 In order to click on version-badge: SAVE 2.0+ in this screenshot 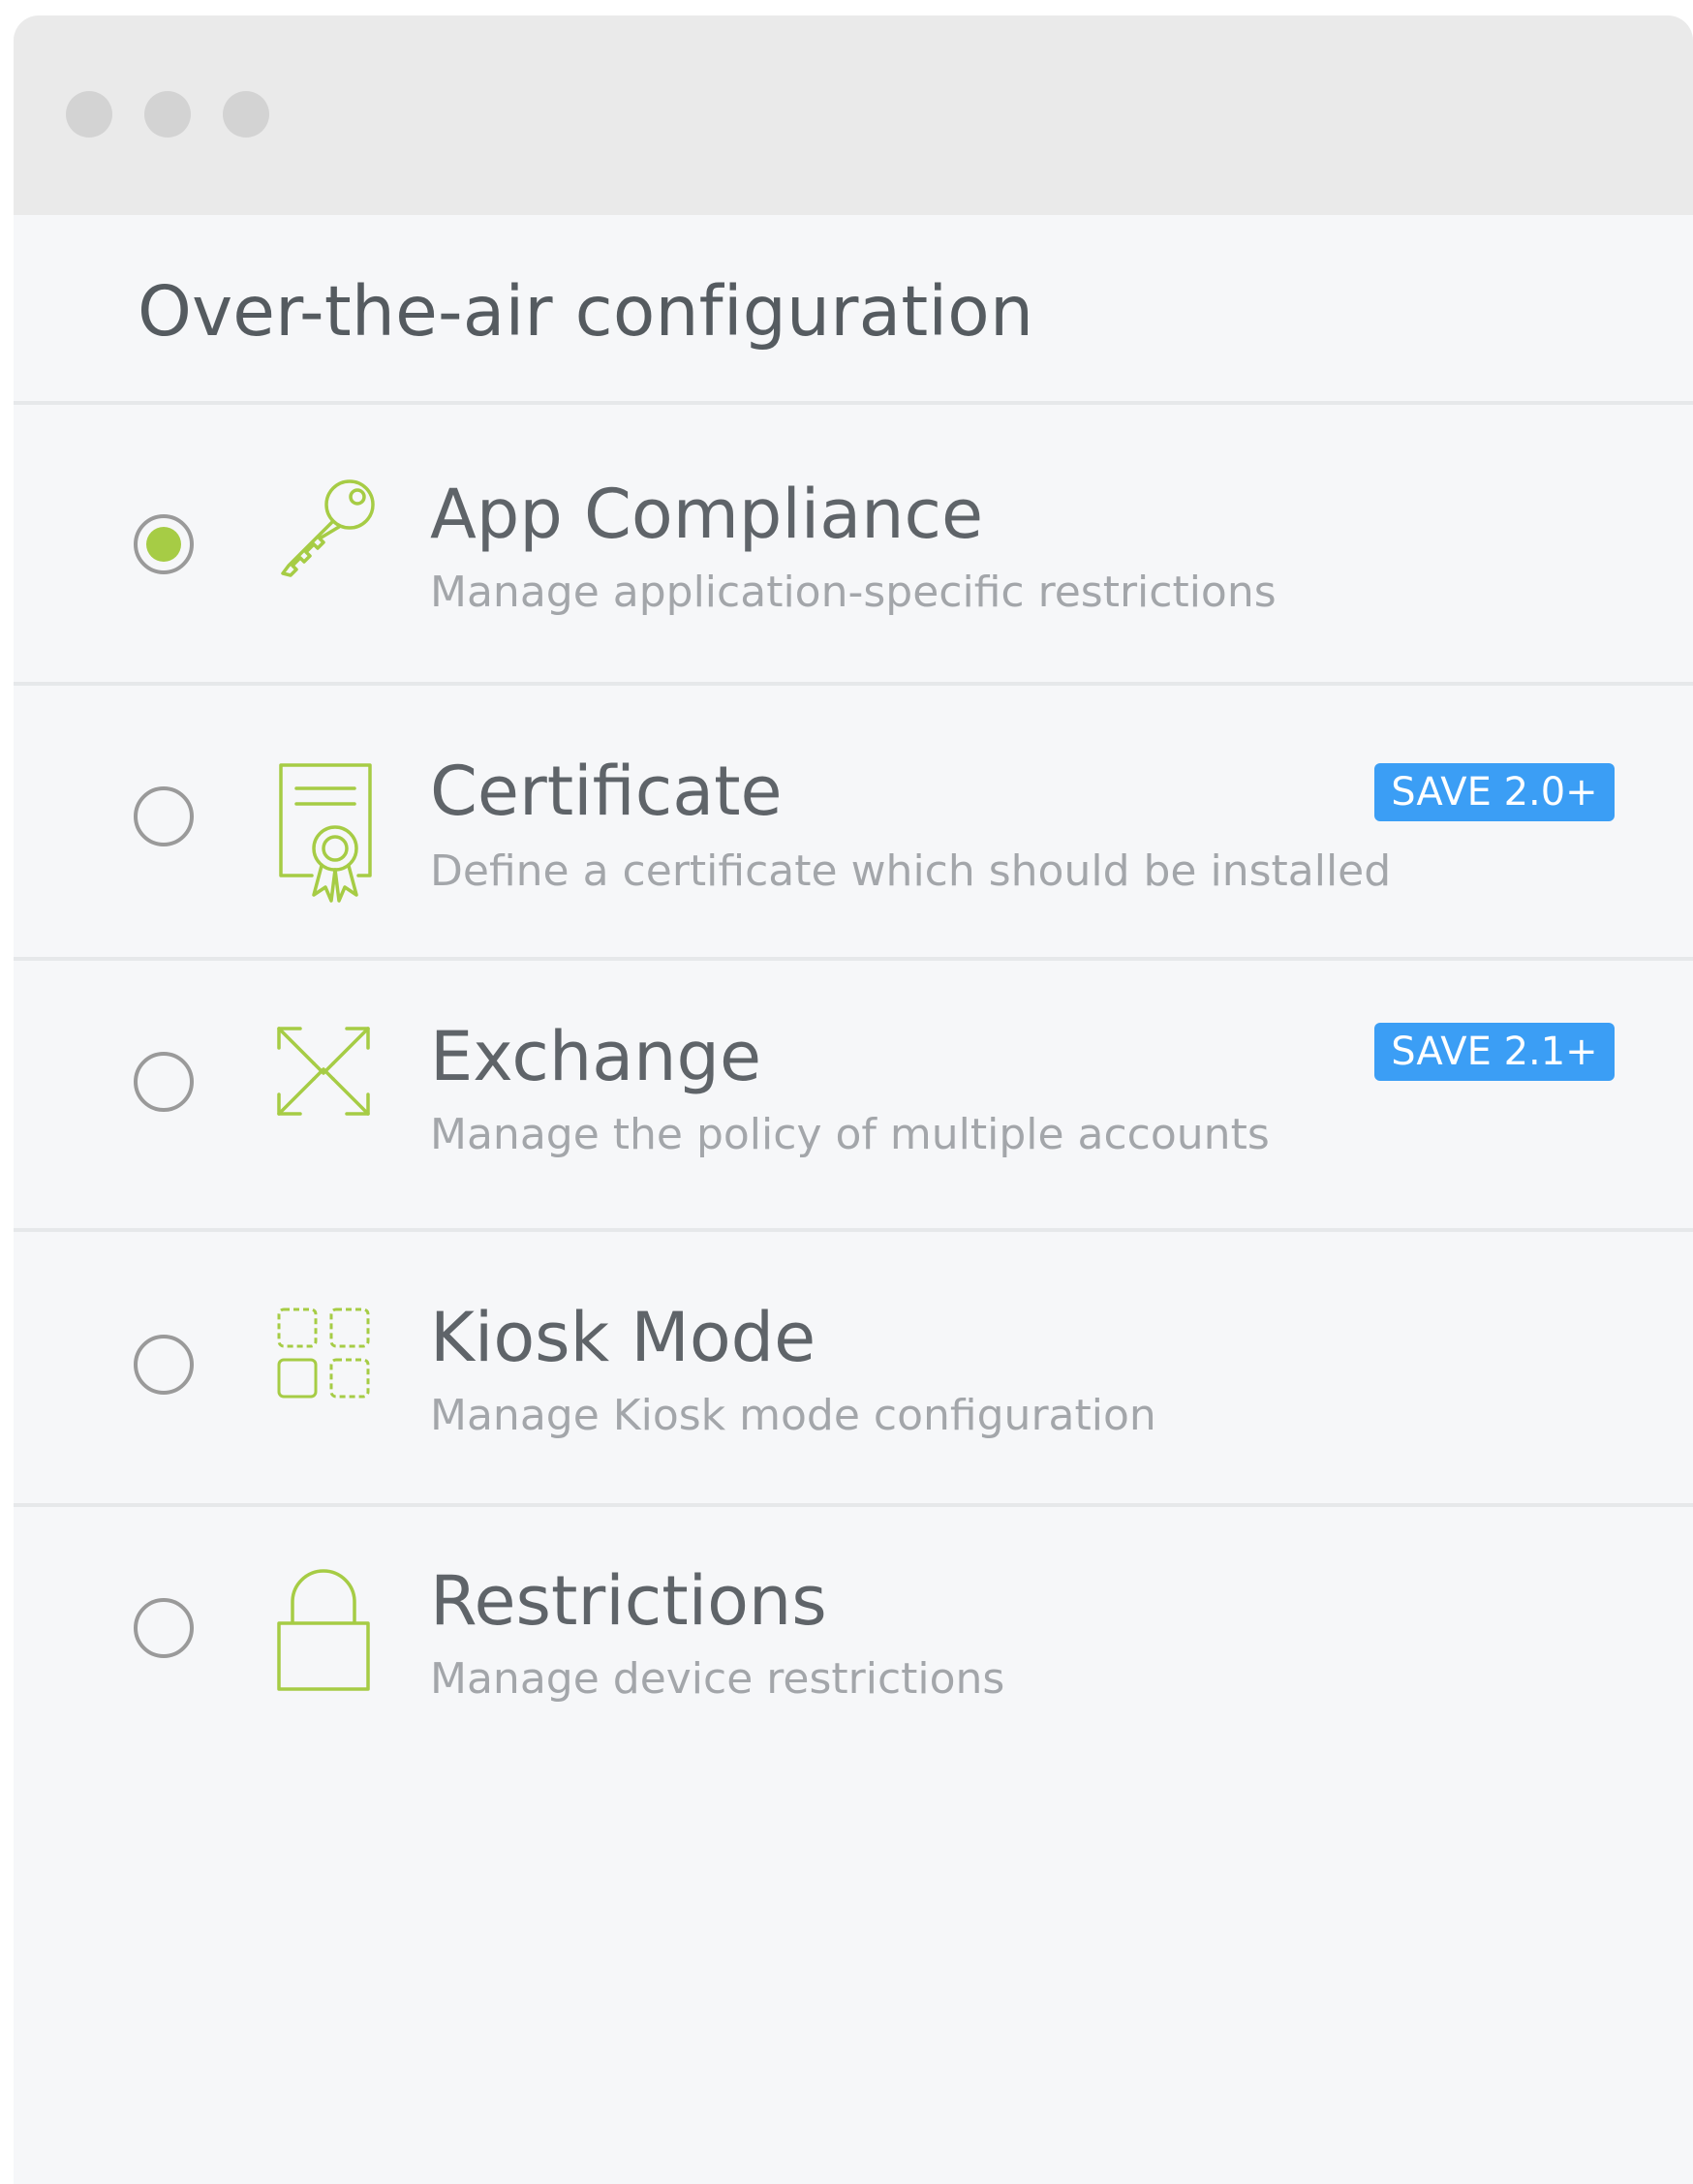, I will do `click(1494, 792)`.